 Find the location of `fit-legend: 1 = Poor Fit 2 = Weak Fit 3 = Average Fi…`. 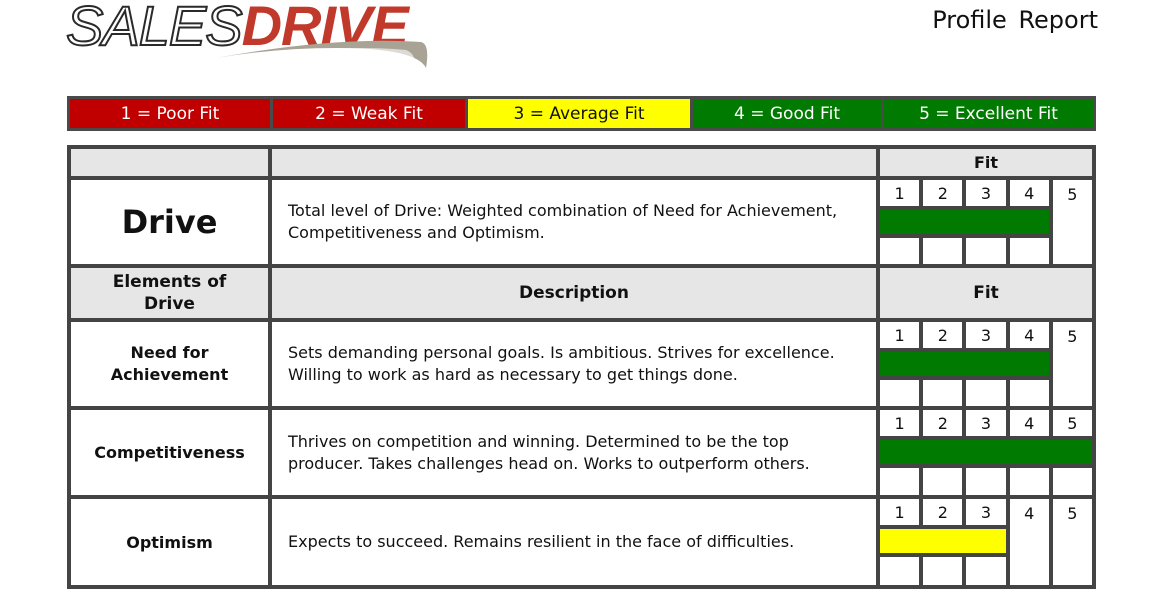

fit-legend: 1 = Poor Fit 2 = Weak Fit 3 = Average Fi… is located at coordinates (581, 113).